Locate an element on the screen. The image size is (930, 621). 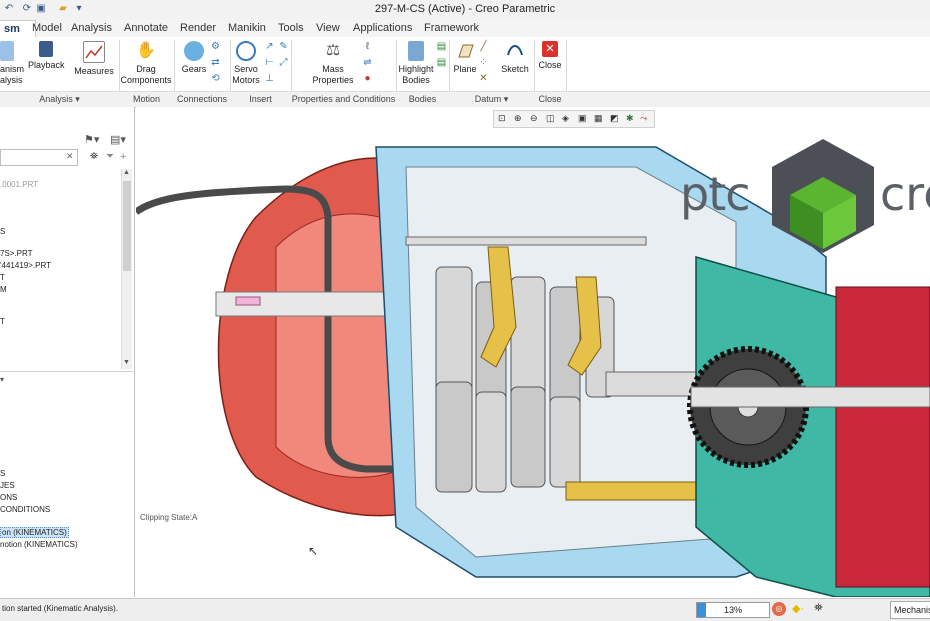
tree-scrollbar: ▲ ▼ is located at coordinates (126, 269).